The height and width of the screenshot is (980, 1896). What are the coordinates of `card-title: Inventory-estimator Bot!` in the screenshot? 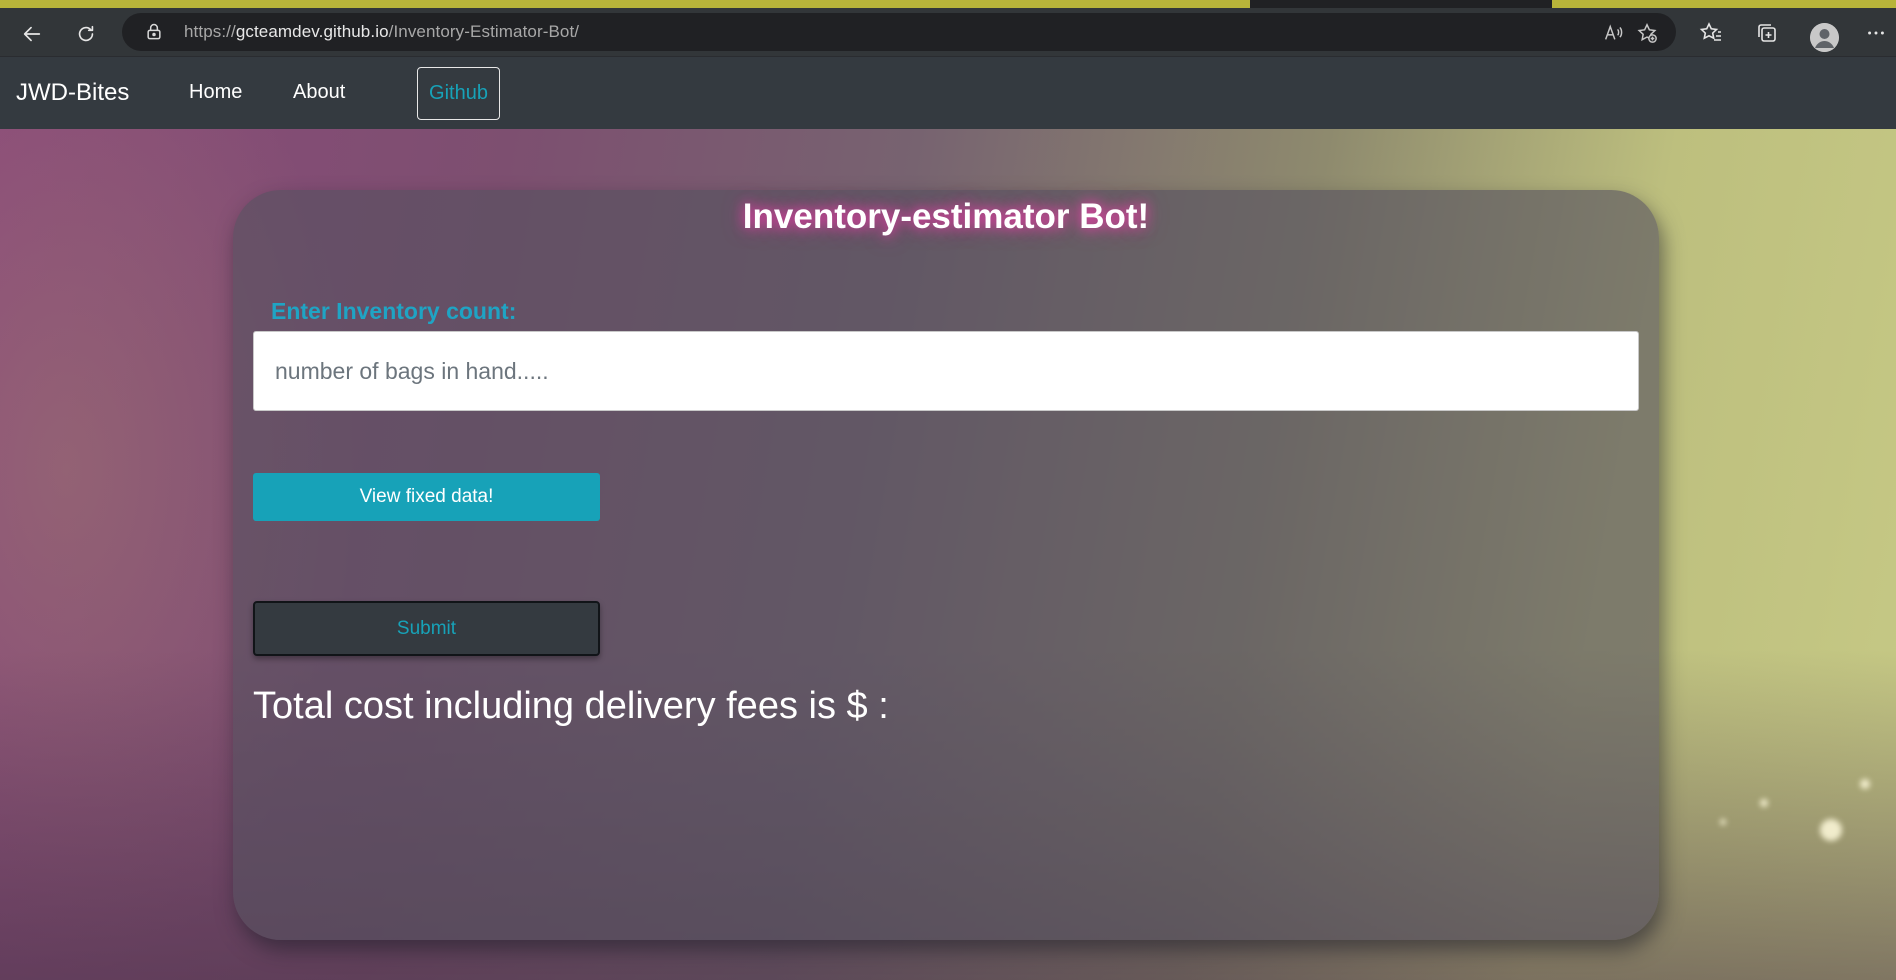 It's located at (946, 216).